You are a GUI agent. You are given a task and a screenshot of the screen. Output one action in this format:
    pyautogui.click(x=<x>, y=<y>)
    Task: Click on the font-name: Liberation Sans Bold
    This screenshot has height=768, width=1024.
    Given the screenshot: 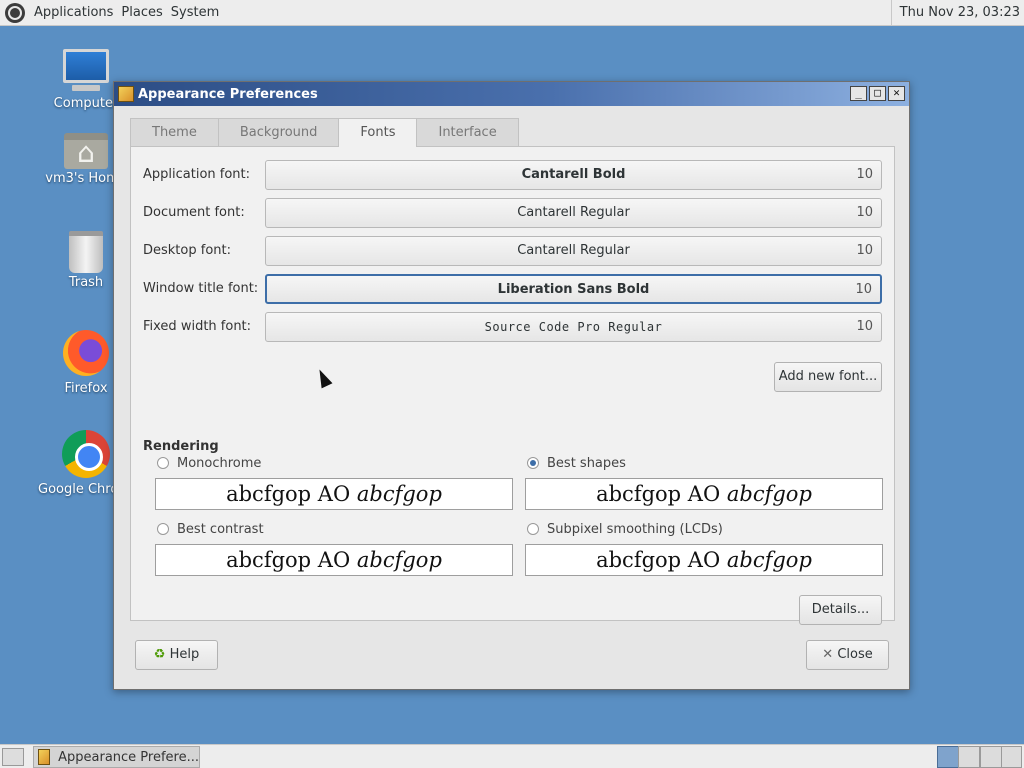 What is the action you would take?
    pyautogui.click(x=573, y=289)
    